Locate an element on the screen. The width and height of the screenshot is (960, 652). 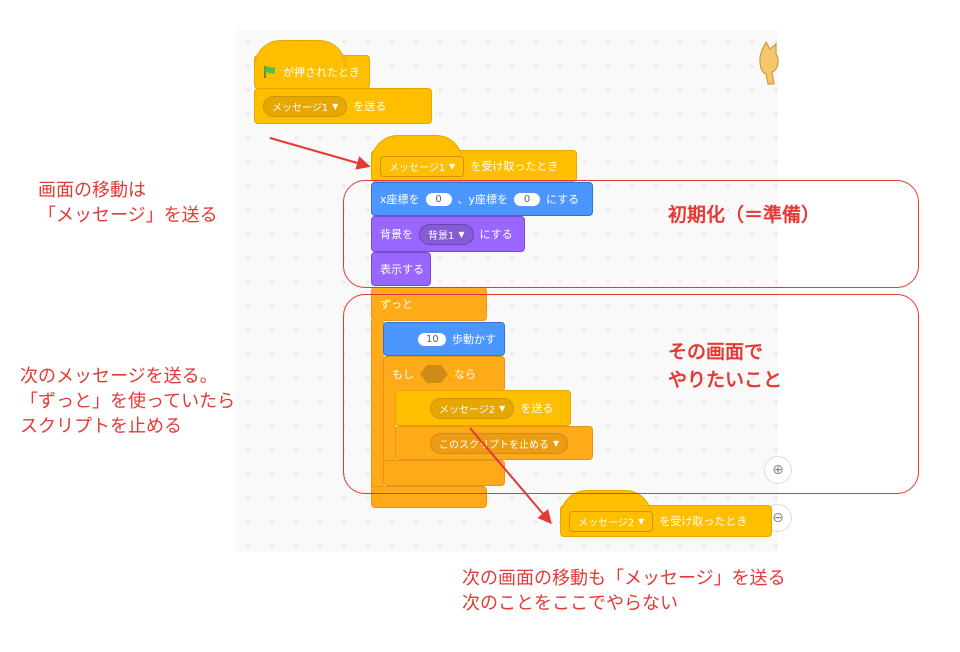
note-line: 初期化（＝準備） is located at coordinates (744, 215).